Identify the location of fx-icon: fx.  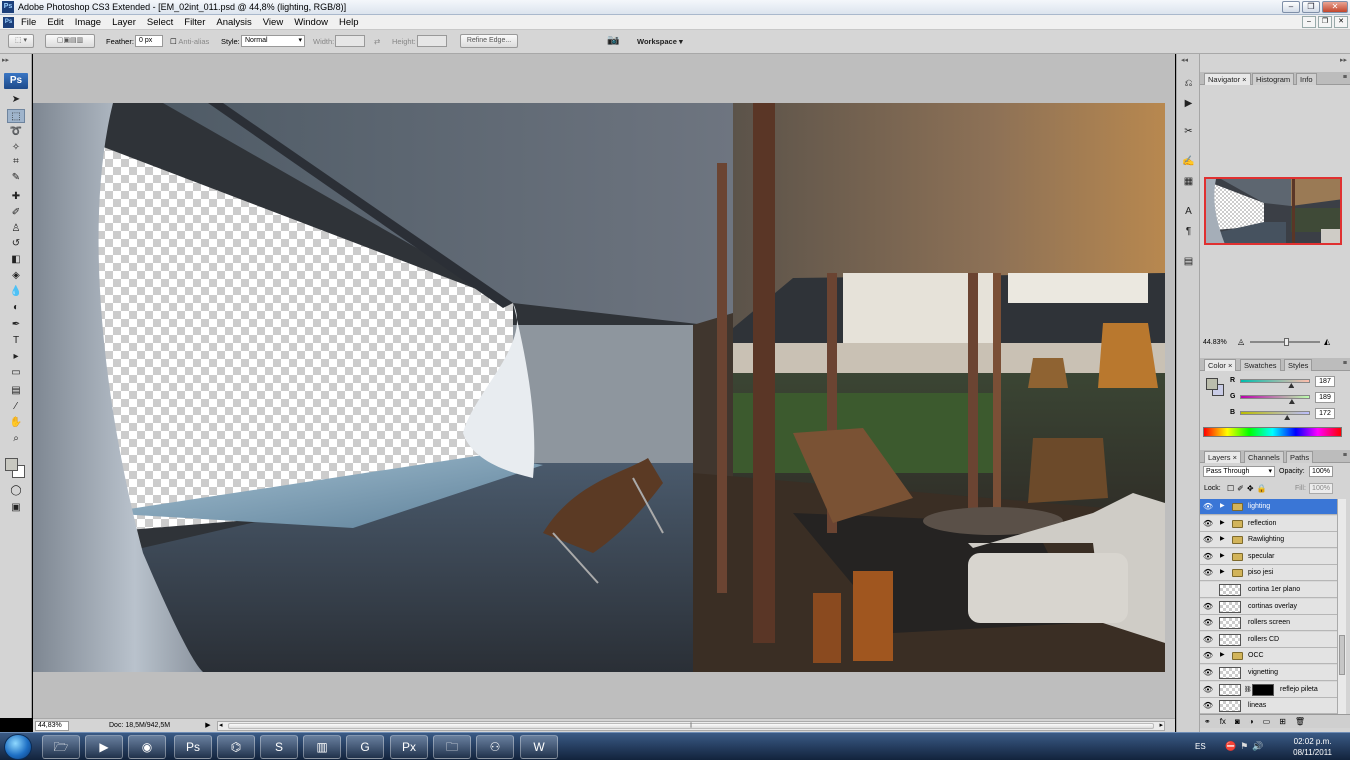
(1223, 721).